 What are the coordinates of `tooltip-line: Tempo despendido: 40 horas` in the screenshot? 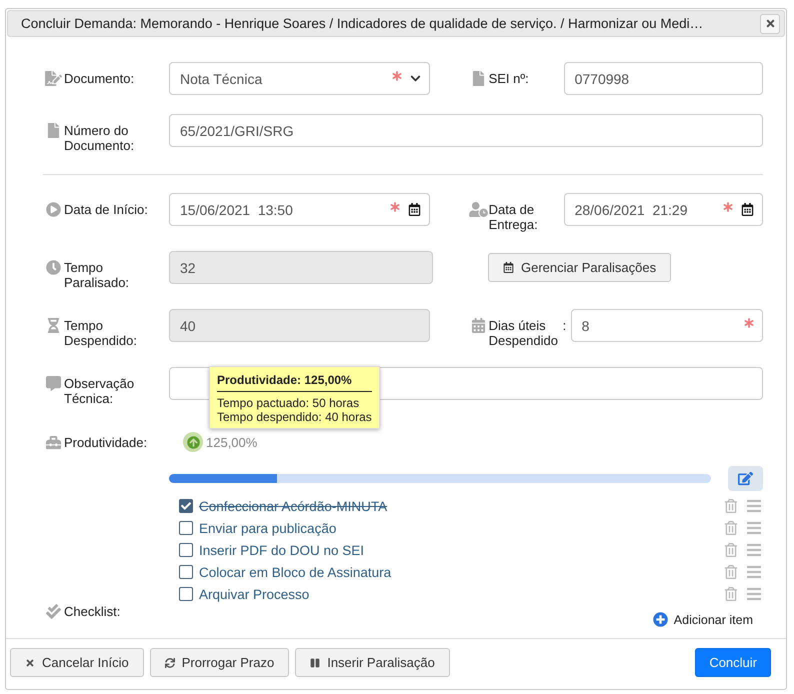 It's located at (294, 417).